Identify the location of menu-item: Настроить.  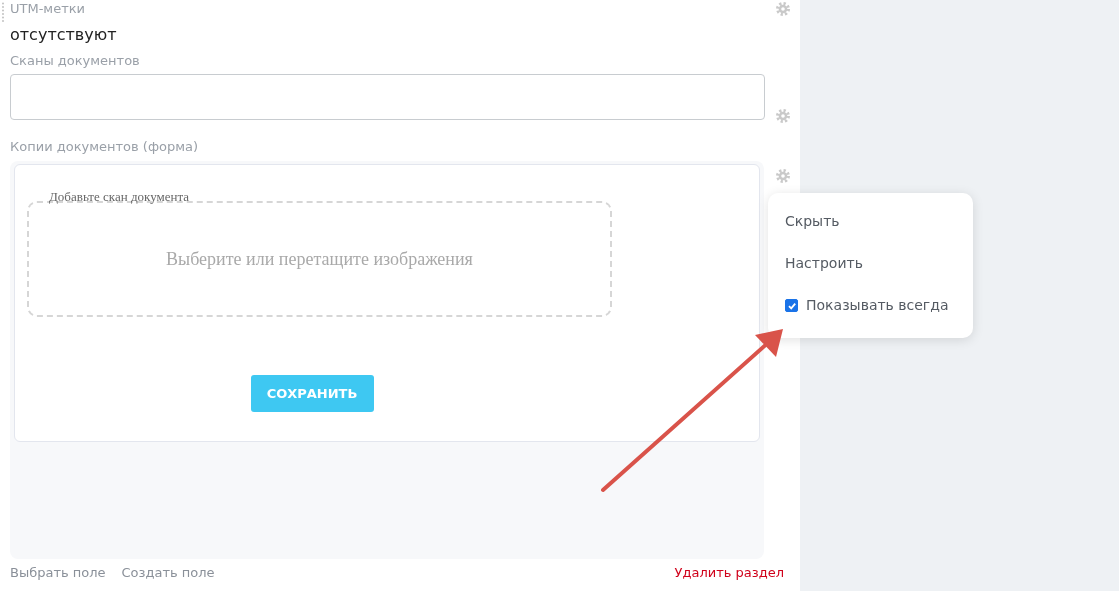
(879, 263).